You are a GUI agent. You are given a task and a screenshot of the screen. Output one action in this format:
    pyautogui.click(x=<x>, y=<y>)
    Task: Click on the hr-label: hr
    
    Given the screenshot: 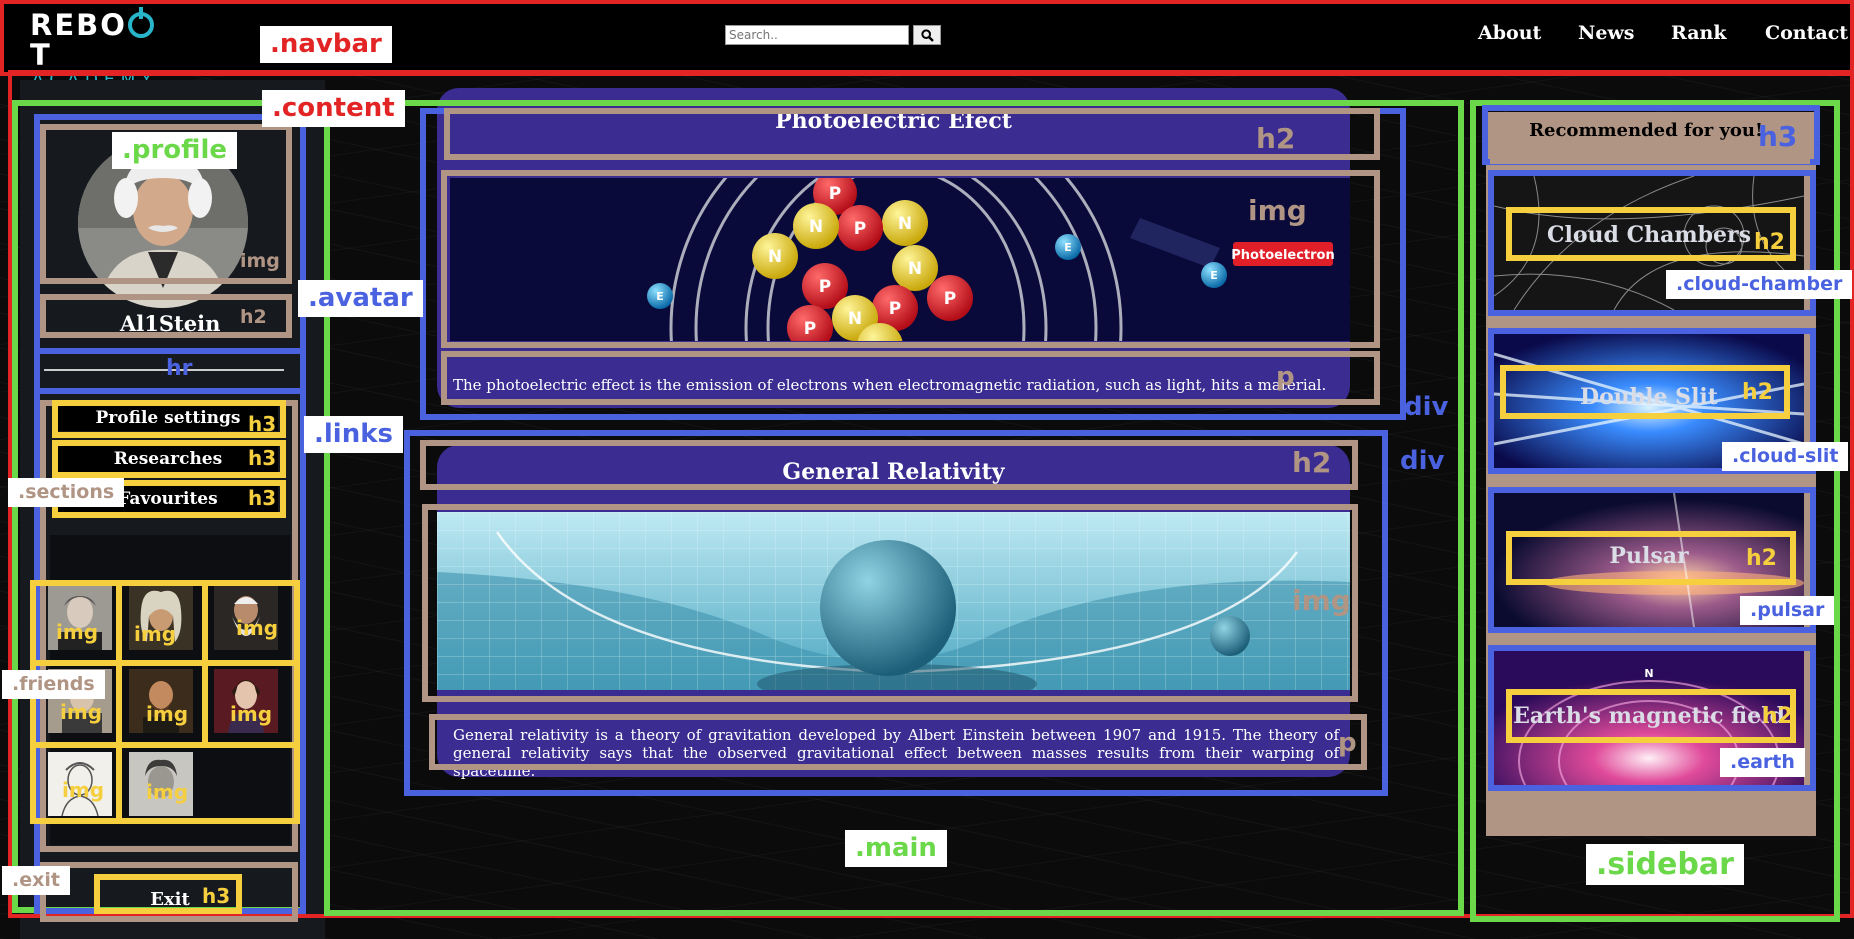 What is the action you would take?
    pyautogui.click(x=179, y=368)
    